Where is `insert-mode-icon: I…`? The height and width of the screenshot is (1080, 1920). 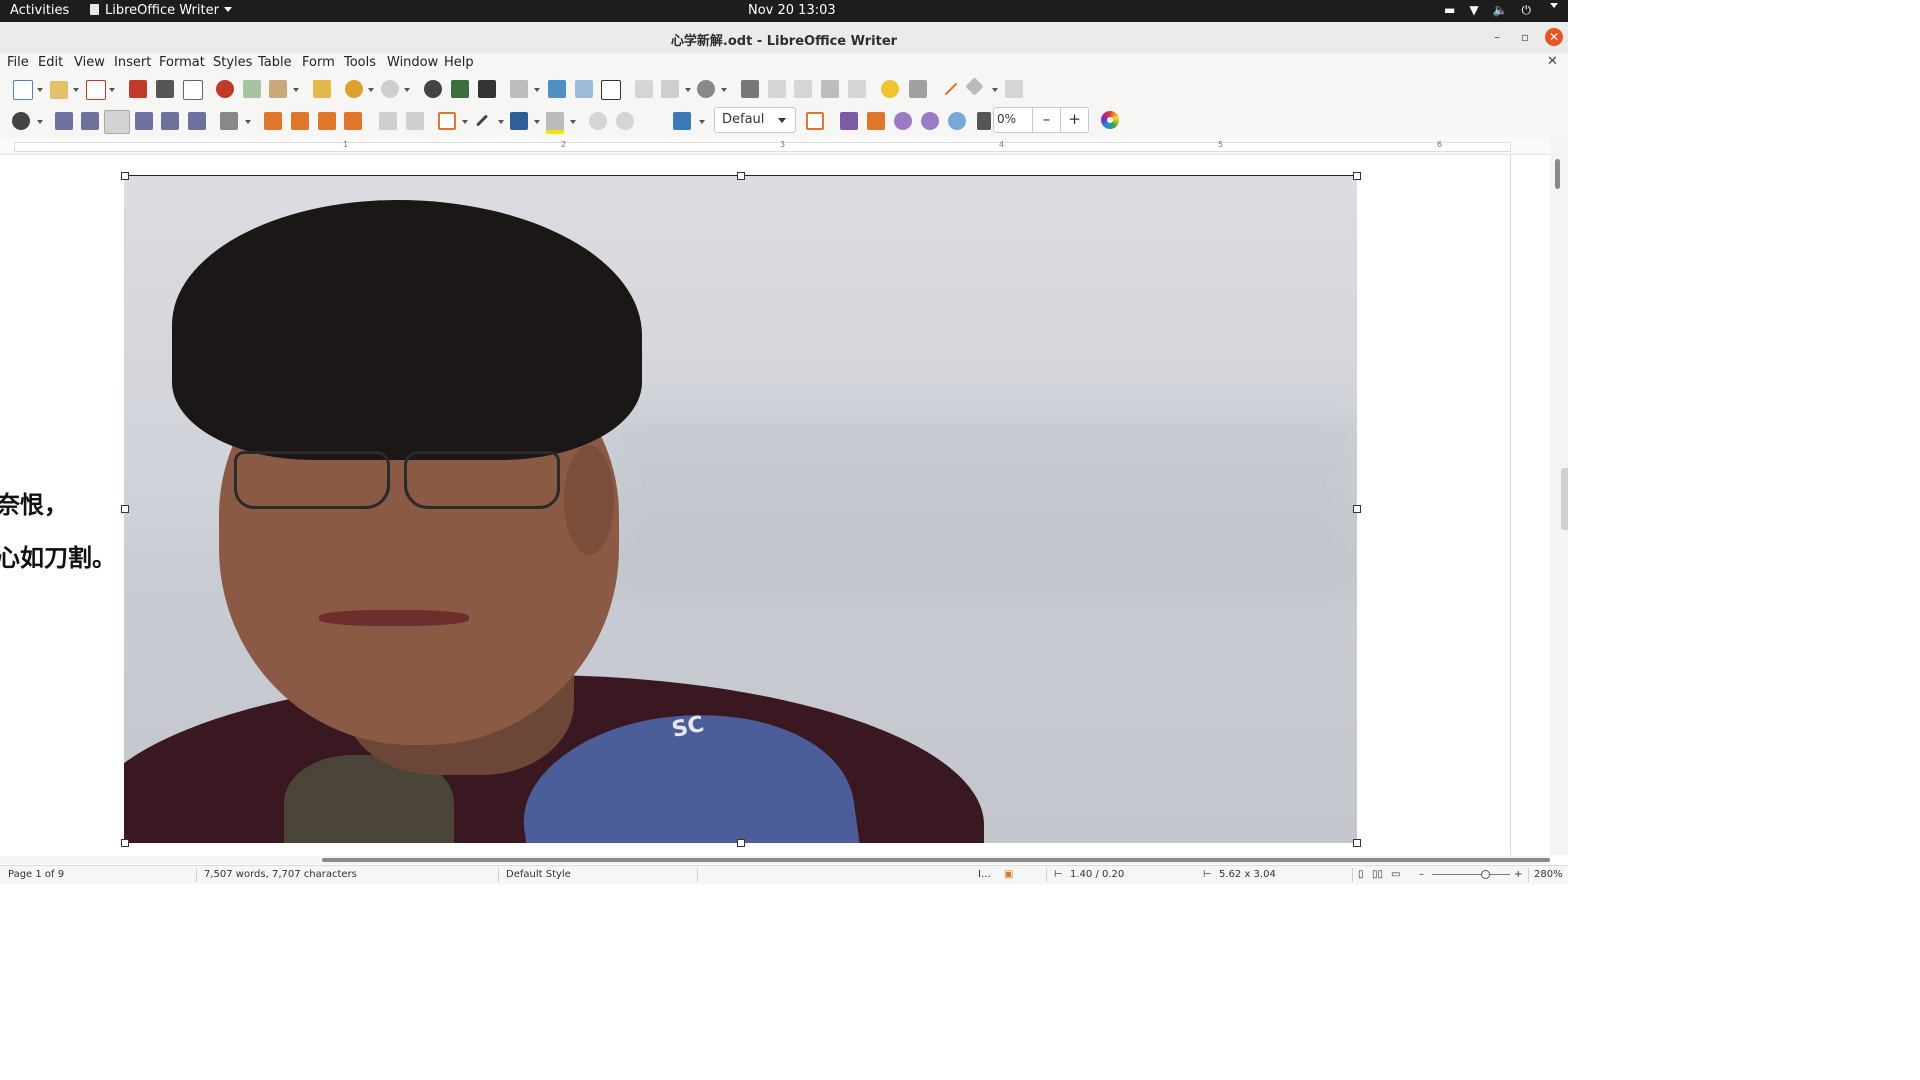 insert-mode-icon: I… is located at coordinates (984, 874).